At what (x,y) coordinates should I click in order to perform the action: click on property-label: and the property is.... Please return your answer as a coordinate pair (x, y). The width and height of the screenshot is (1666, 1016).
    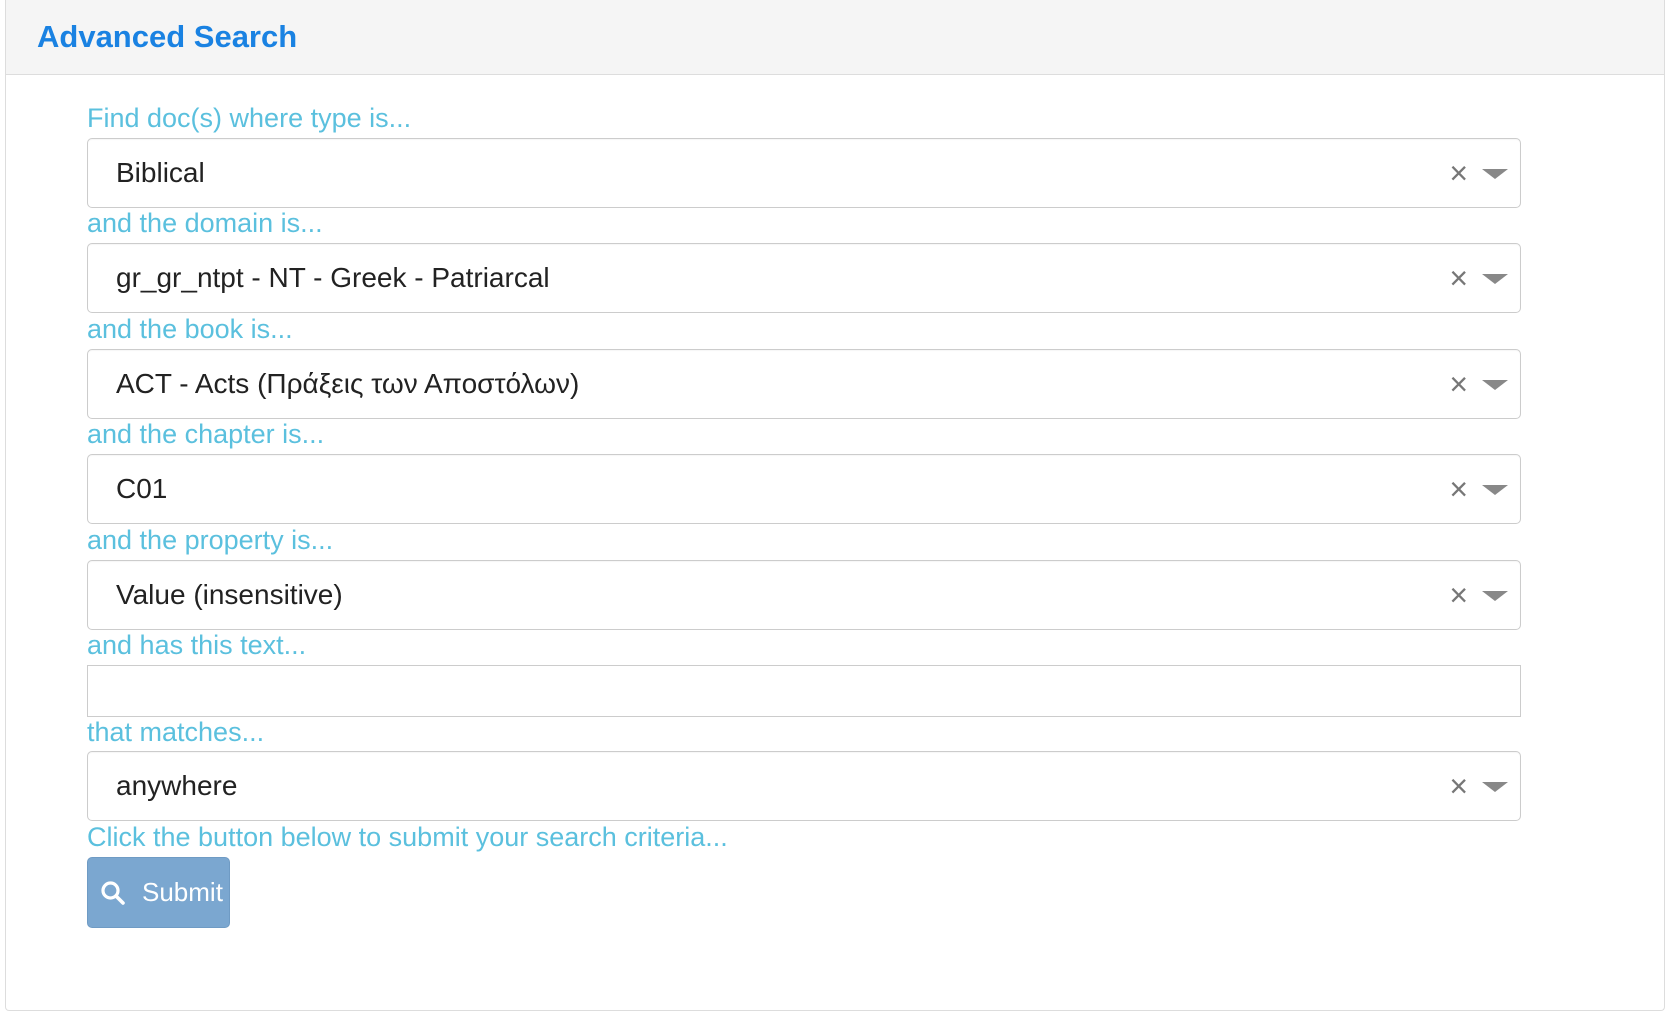
    Looking at the image, I should click on (210, 540).